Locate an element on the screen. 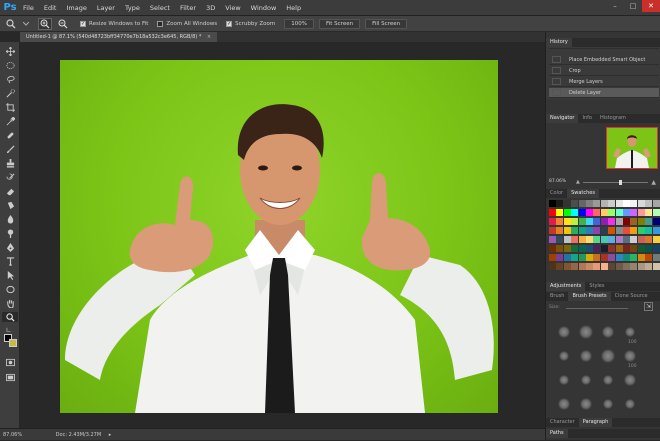  hand-icon is located at coordinates (10, 303).